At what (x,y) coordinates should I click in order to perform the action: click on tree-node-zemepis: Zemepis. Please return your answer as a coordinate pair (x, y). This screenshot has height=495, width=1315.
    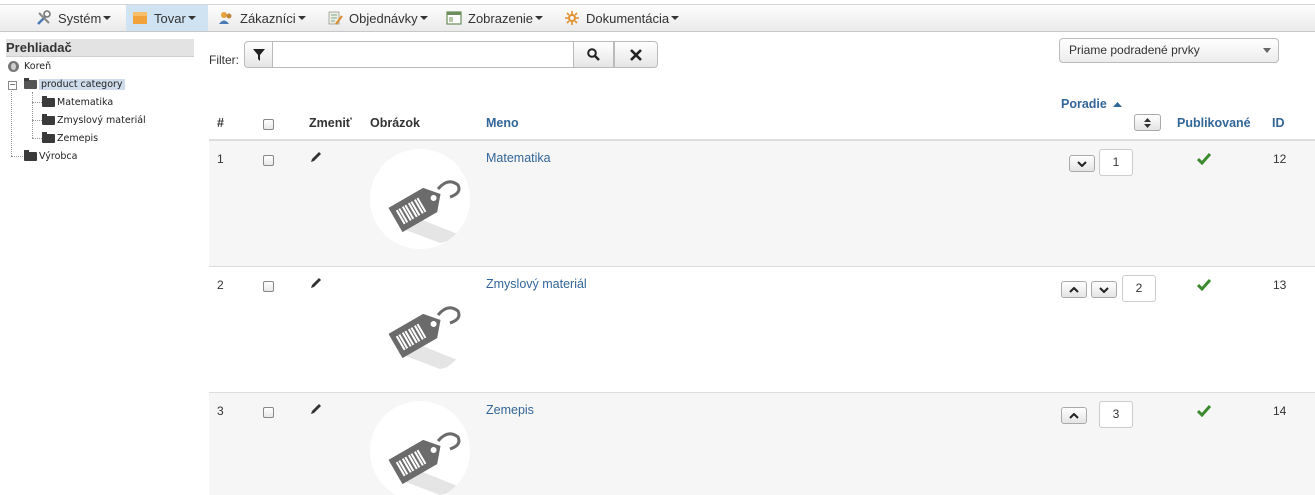
    Looking at the image, I should click on (70, 138).